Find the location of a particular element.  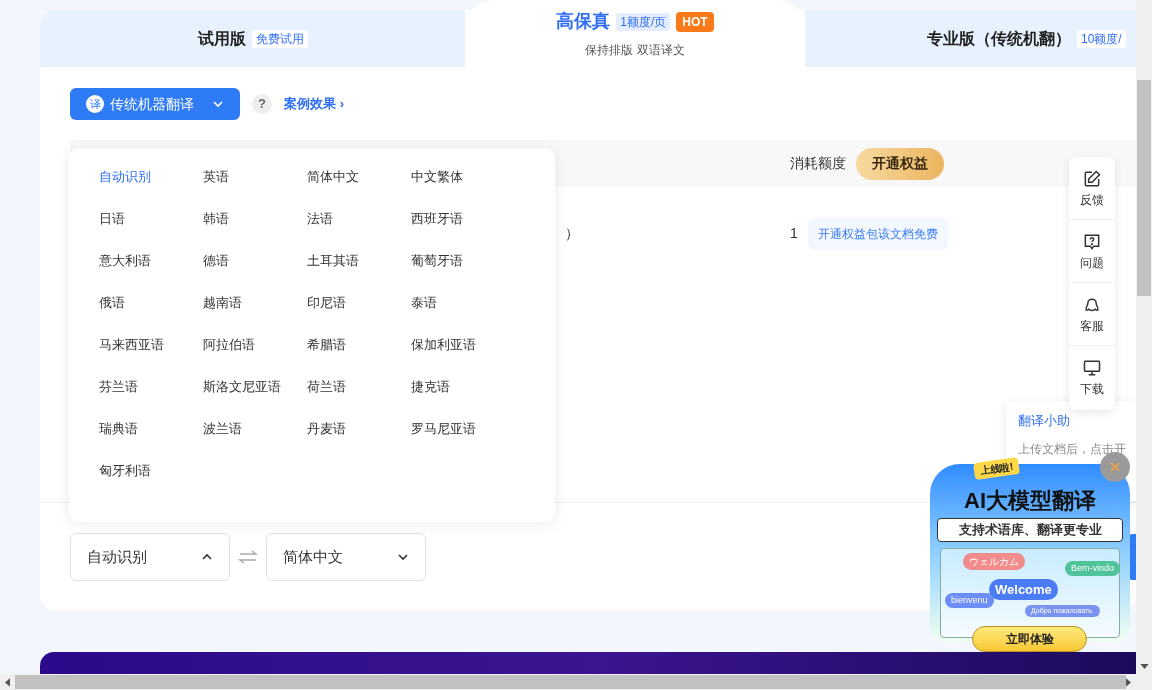

table-cell-text: 1 is located at coordinates (794, 233).